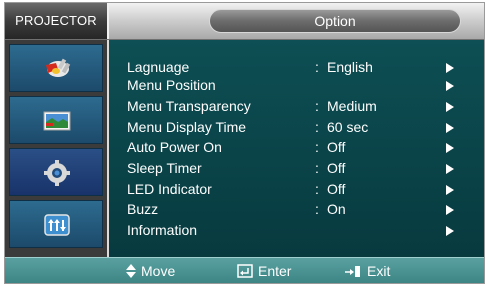  I want to click on gear-icon, so click(57, 173).